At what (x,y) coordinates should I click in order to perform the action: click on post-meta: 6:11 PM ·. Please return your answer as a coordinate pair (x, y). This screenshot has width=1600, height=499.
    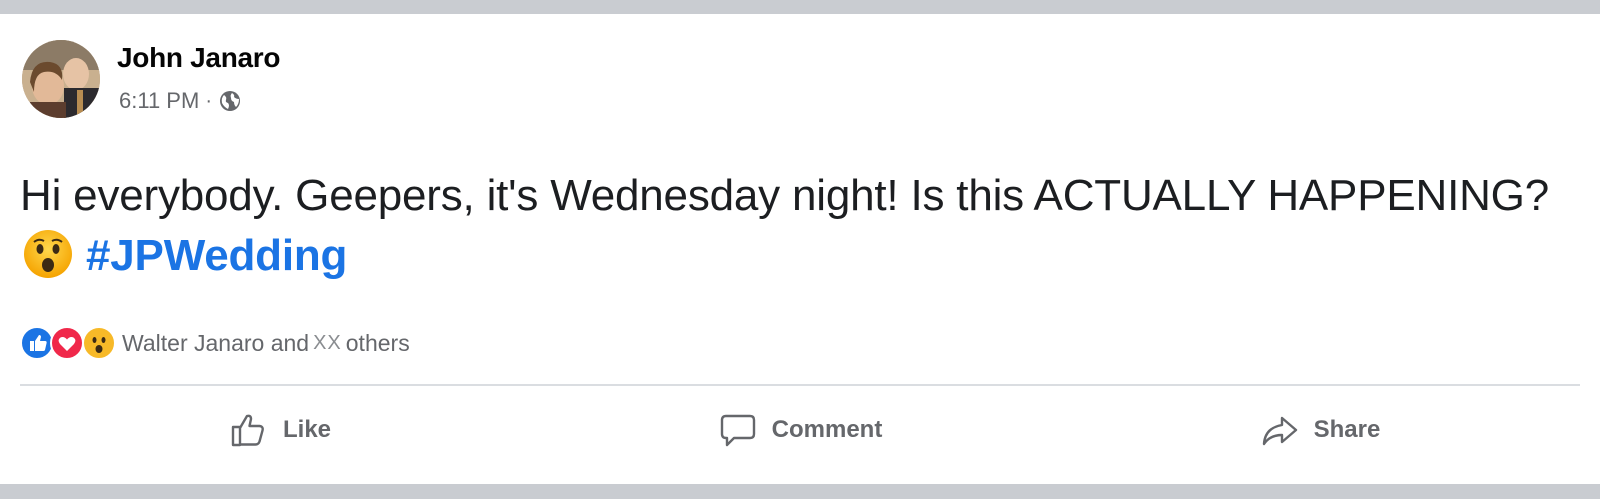
    Looking at the image, I should click on (180, 101).